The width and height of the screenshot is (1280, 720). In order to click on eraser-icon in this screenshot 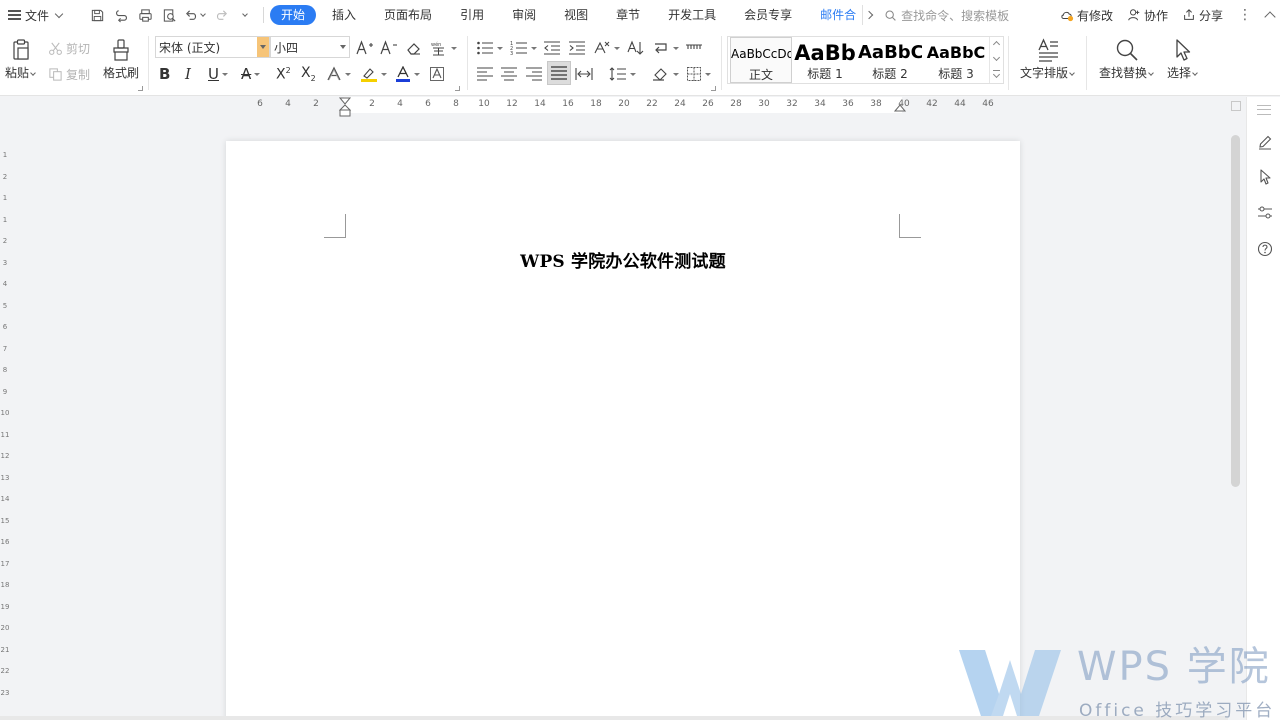, I will do `click(413, 49)`.